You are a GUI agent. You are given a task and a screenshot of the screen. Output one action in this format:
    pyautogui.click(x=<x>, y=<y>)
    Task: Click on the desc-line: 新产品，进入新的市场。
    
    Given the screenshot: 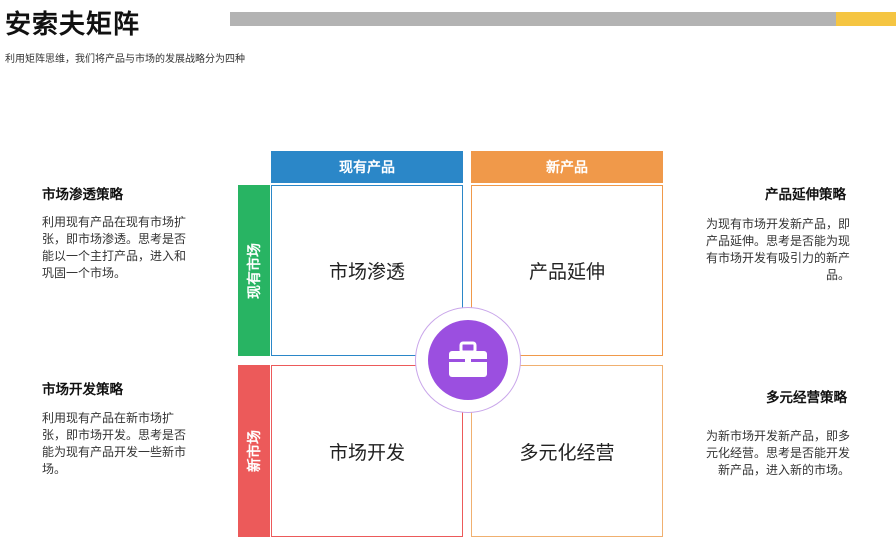 What is the action you would take?
    pyautogui.click(x=783, y=470)
    